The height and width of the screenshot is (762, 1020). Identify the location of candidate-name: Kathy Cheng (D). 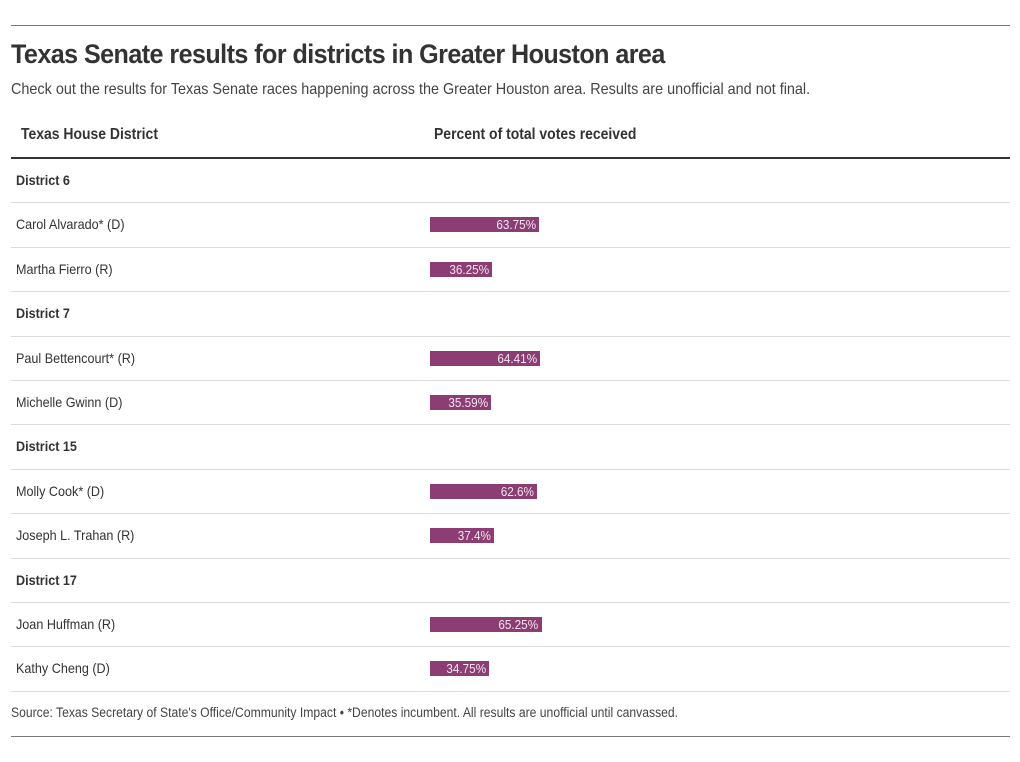
(63, 668).